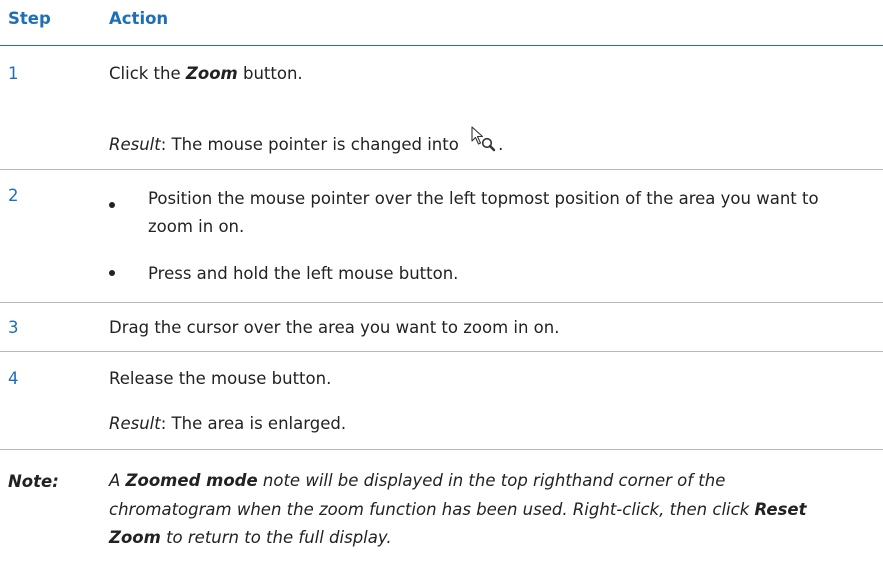  I want to click on note-text-3: to return to the full display., so click(276, 537).